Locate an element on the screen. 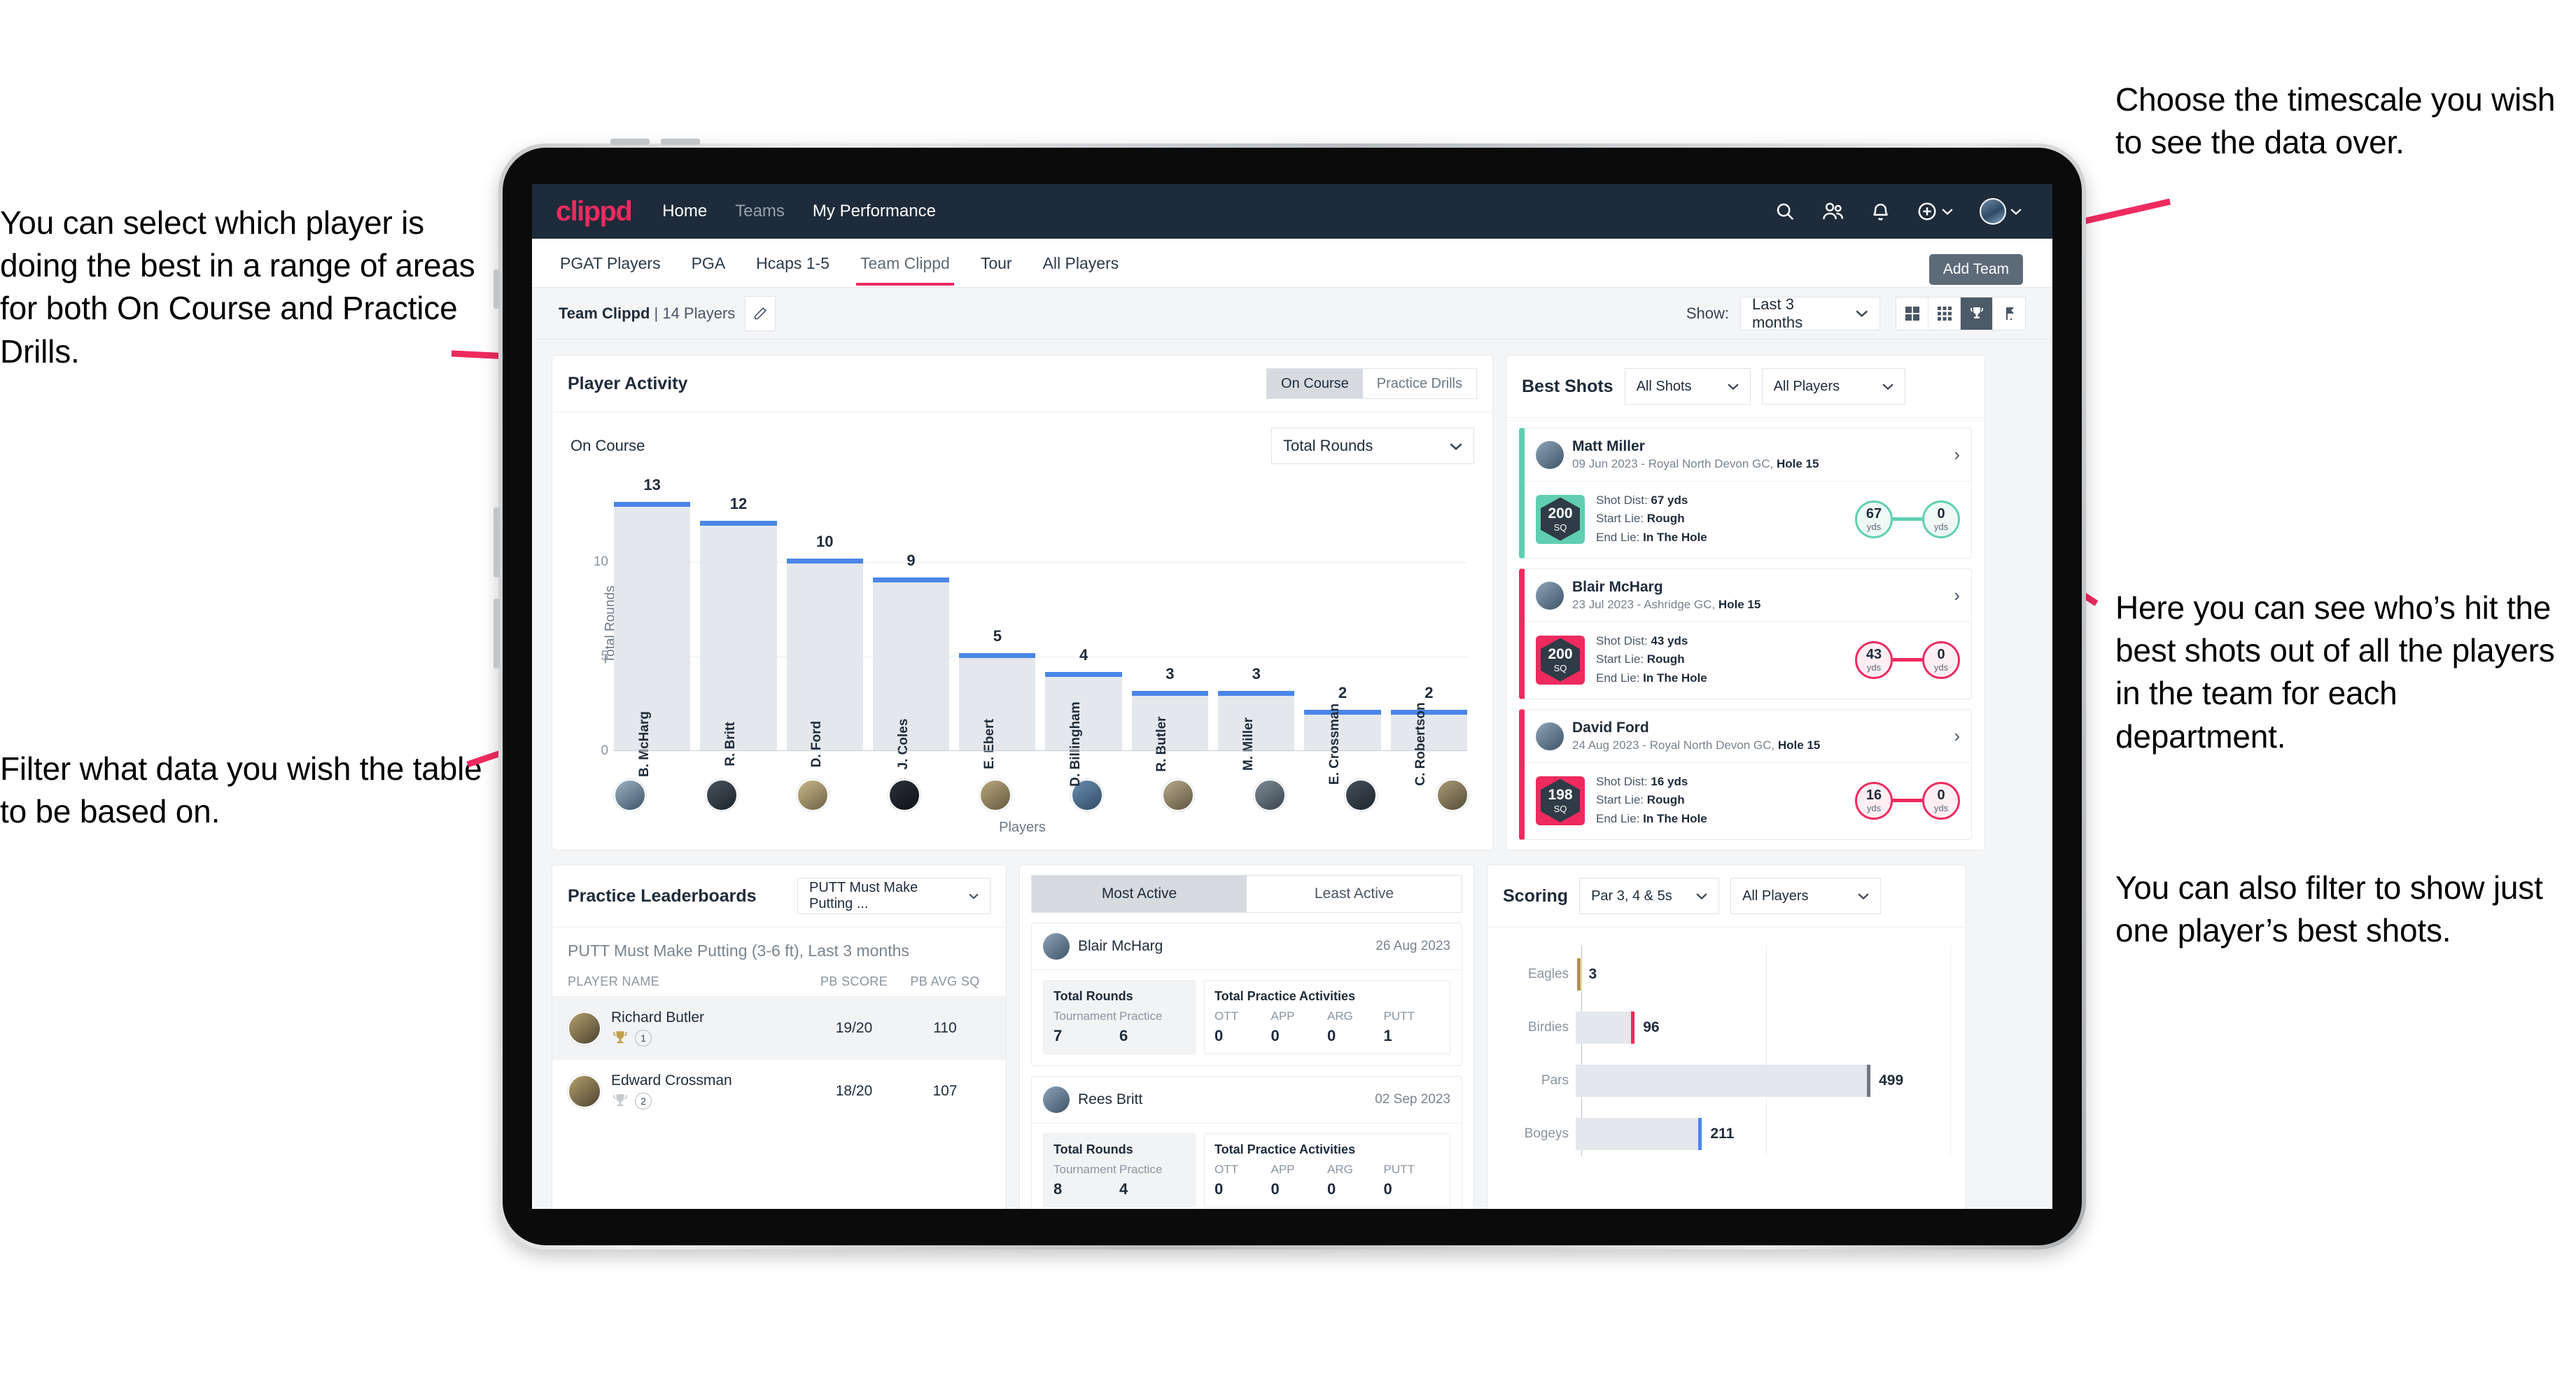  chart-bar-column: 5 E. Ebert is located at coordinates (997, 627).